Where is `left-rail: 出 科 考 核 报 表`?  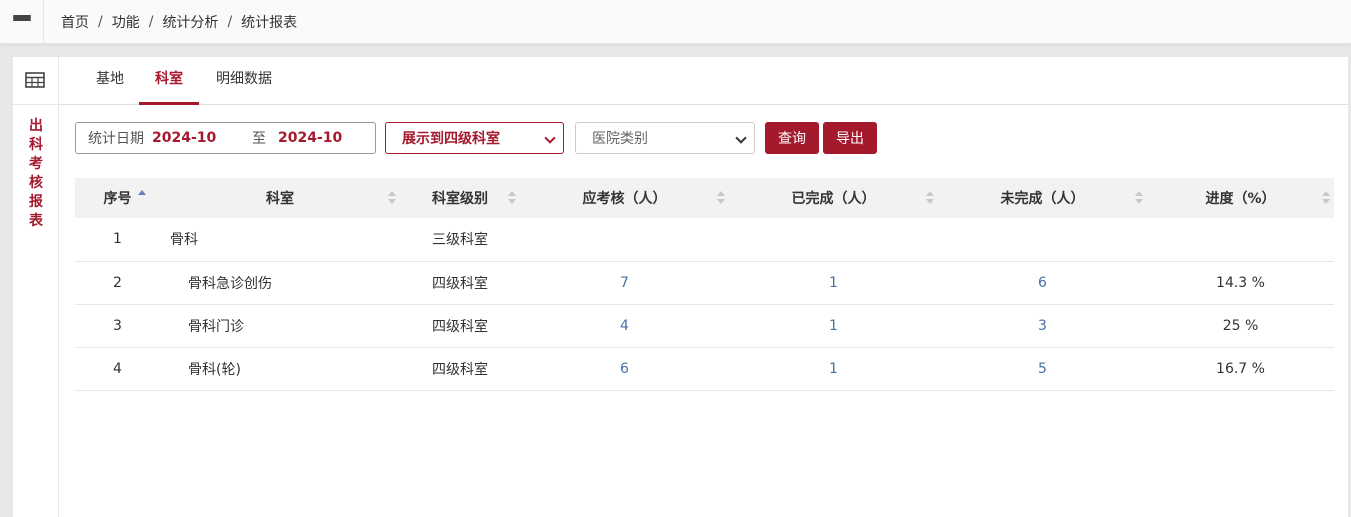 left-rail: 出 科 考 核 报 表 is located at coordinates (36, 287).